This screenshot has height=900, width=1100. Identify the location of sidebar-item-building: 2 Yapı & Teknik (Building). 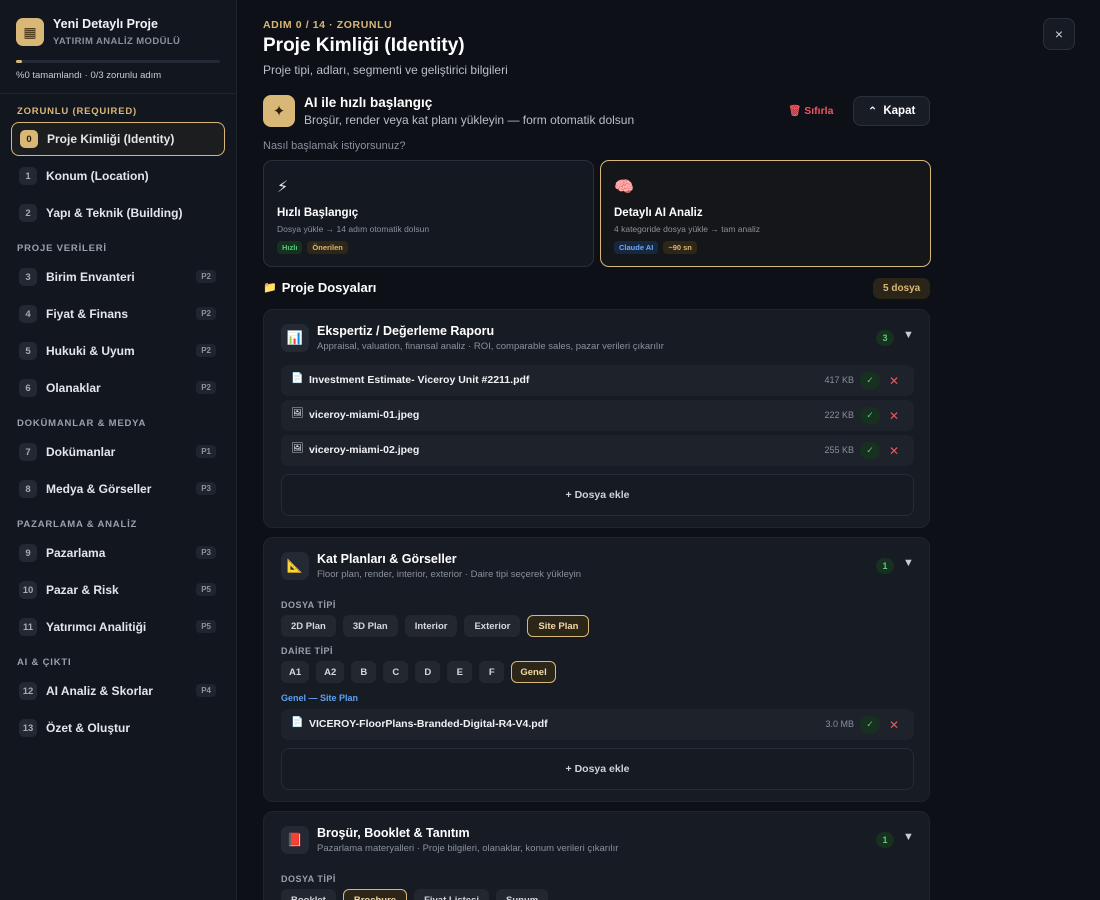
(118, 213).